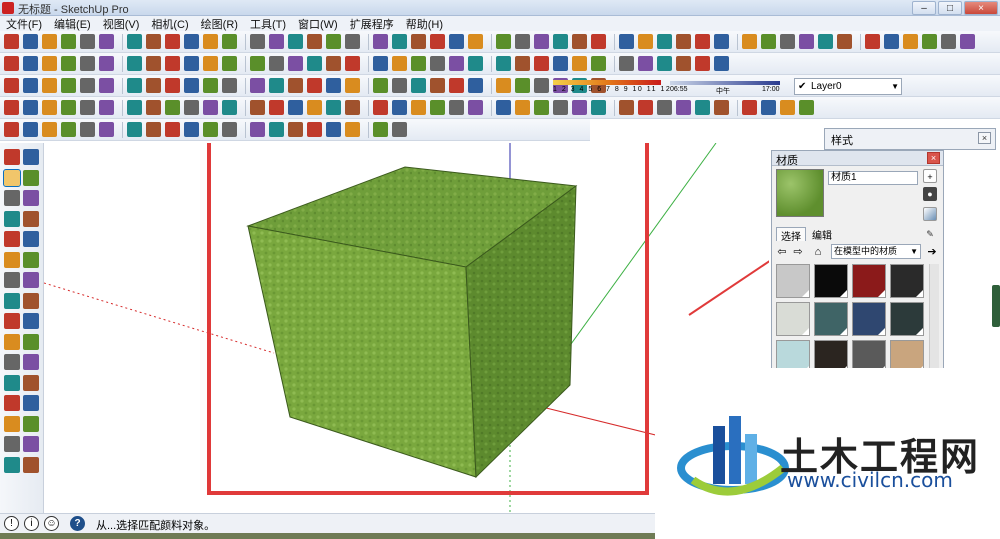 This screenshot has height=539, width=1000. I want to click on swatch-scrollbar, so click(934, 316).